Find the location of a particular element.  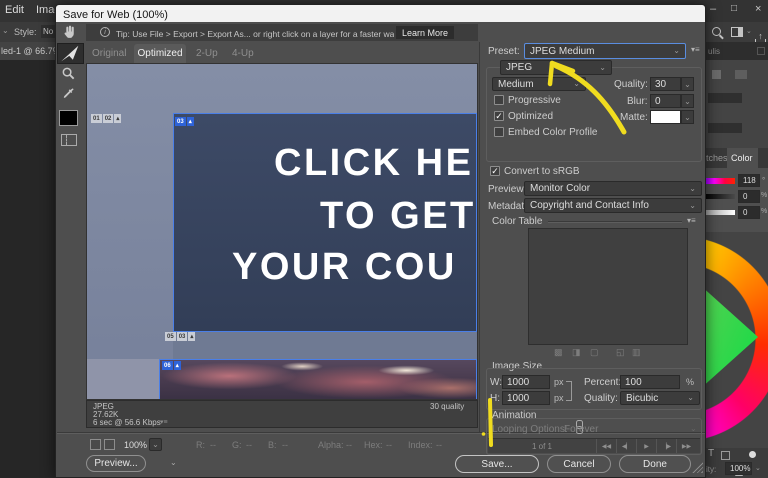

slice-badges-user-bottom: 06 ▴ is located at coordinates (172, 365).